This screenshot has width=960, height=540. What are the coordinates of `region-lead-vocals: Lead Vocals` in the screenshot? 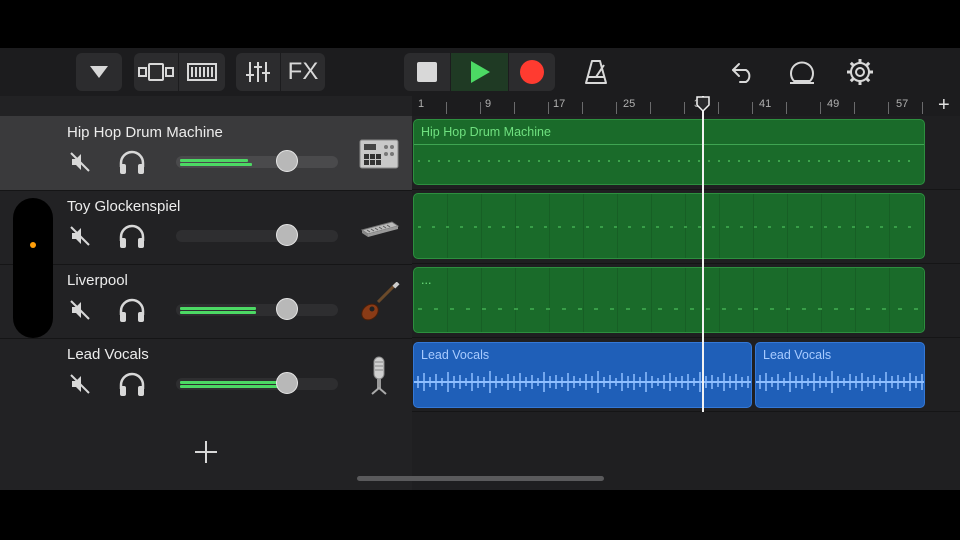 It's located at (840, 375).